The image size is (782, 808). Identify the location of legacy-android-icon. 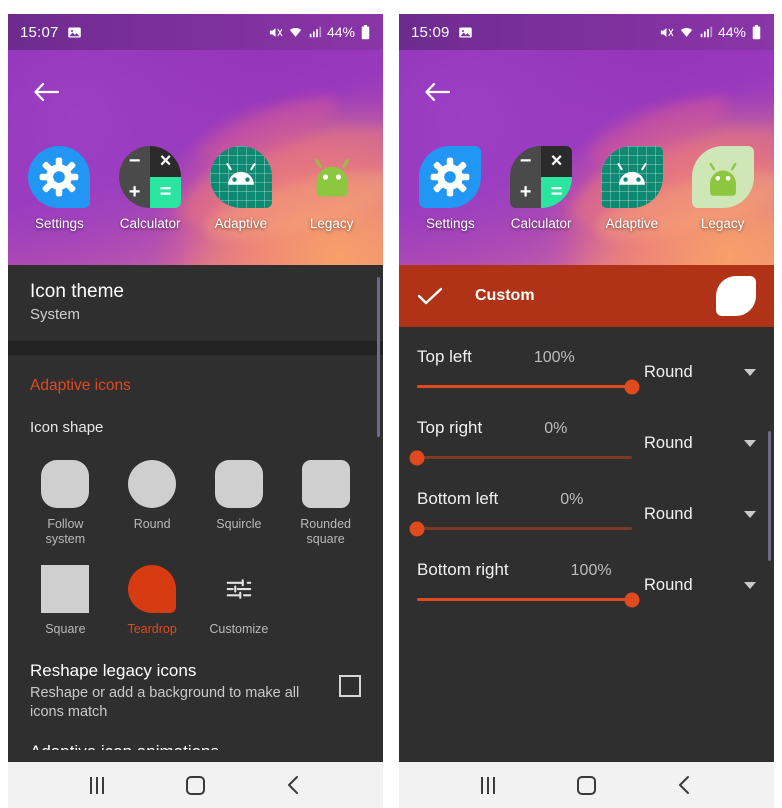
(722, 177).